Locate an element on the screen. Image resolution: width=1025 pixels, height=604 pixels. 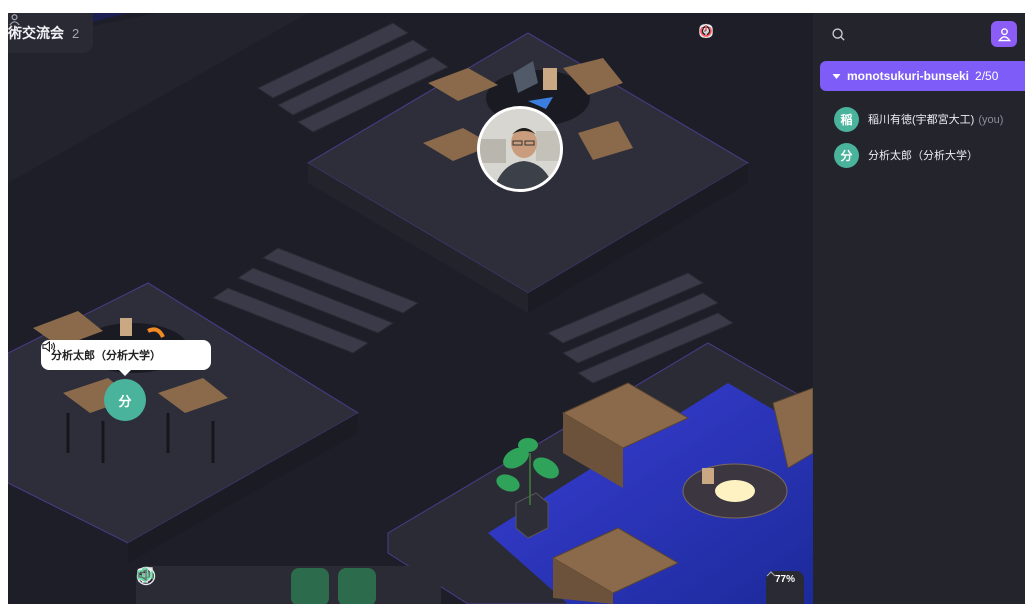
member-item: 稲 稲川有徳(宇都宮大工) (you) is located at coordinates (919, 119).